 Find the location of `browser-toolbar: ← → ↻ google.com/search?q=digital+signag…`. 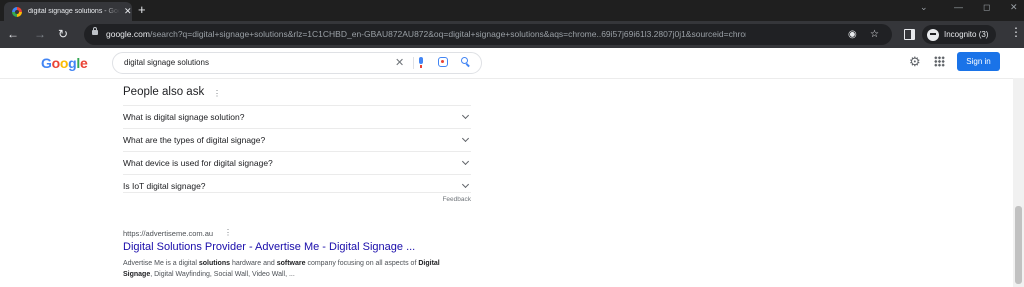

browser-toolbar: ← → ↻ google.com/search?q=digital+signag… is located at coordinates (512, 34).